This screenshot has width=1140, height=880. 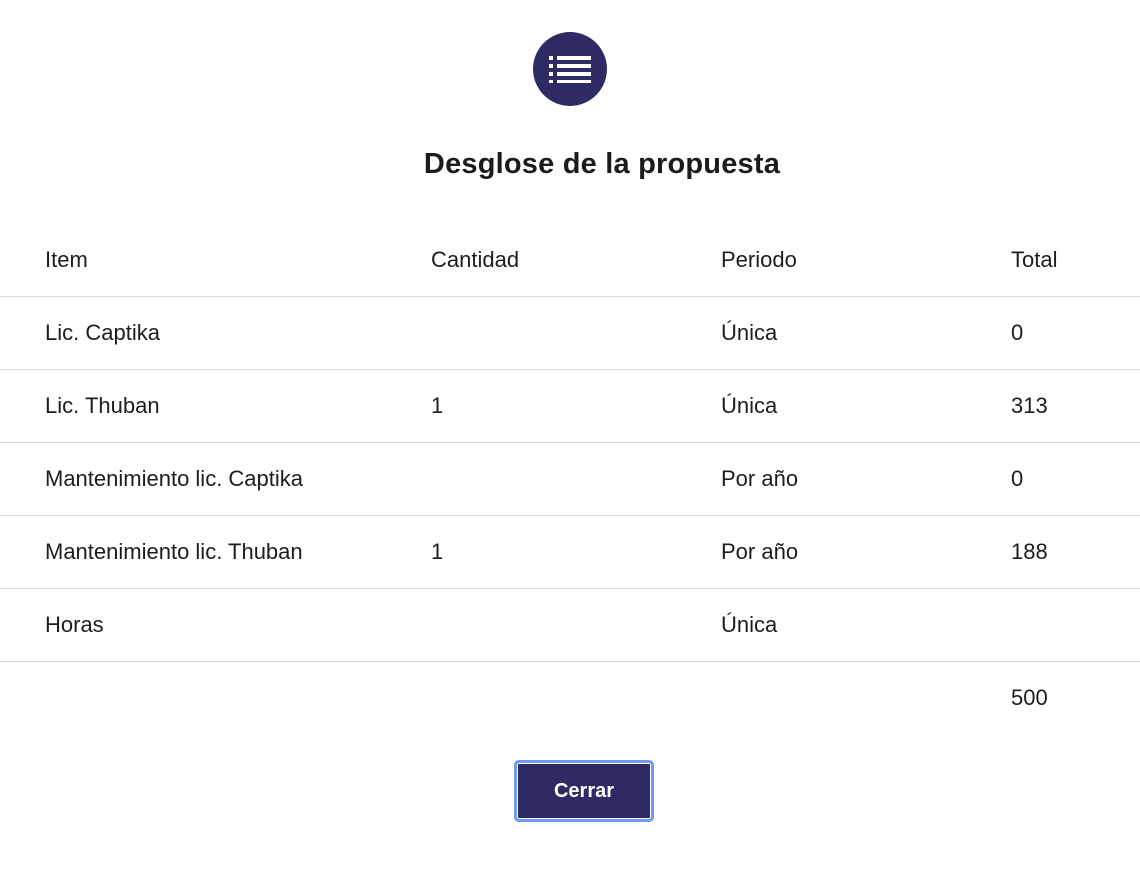 What do you see at coordinates (215, 333) in the screenshot?
I see `cell-item: Lic. Captika` at bounding box center [215, 333].